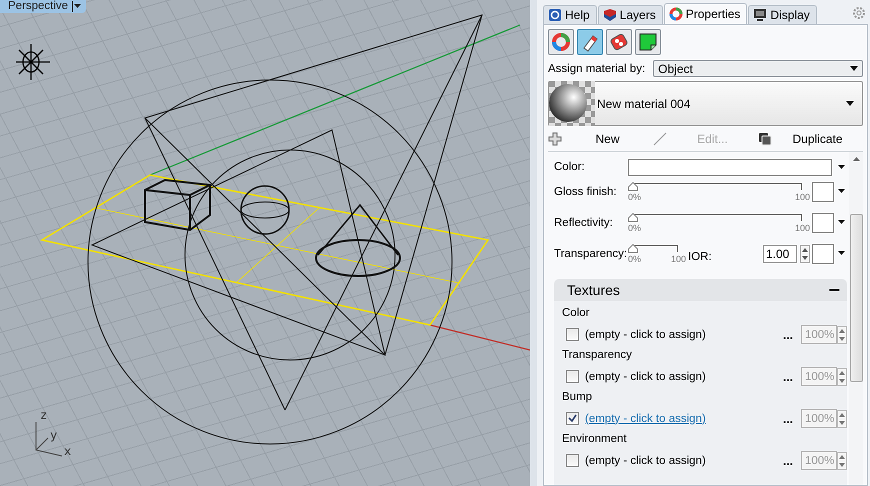 This screenshot has width=870, height=486. I want to click on material-dropdown: New material 004, so click(705, 103).